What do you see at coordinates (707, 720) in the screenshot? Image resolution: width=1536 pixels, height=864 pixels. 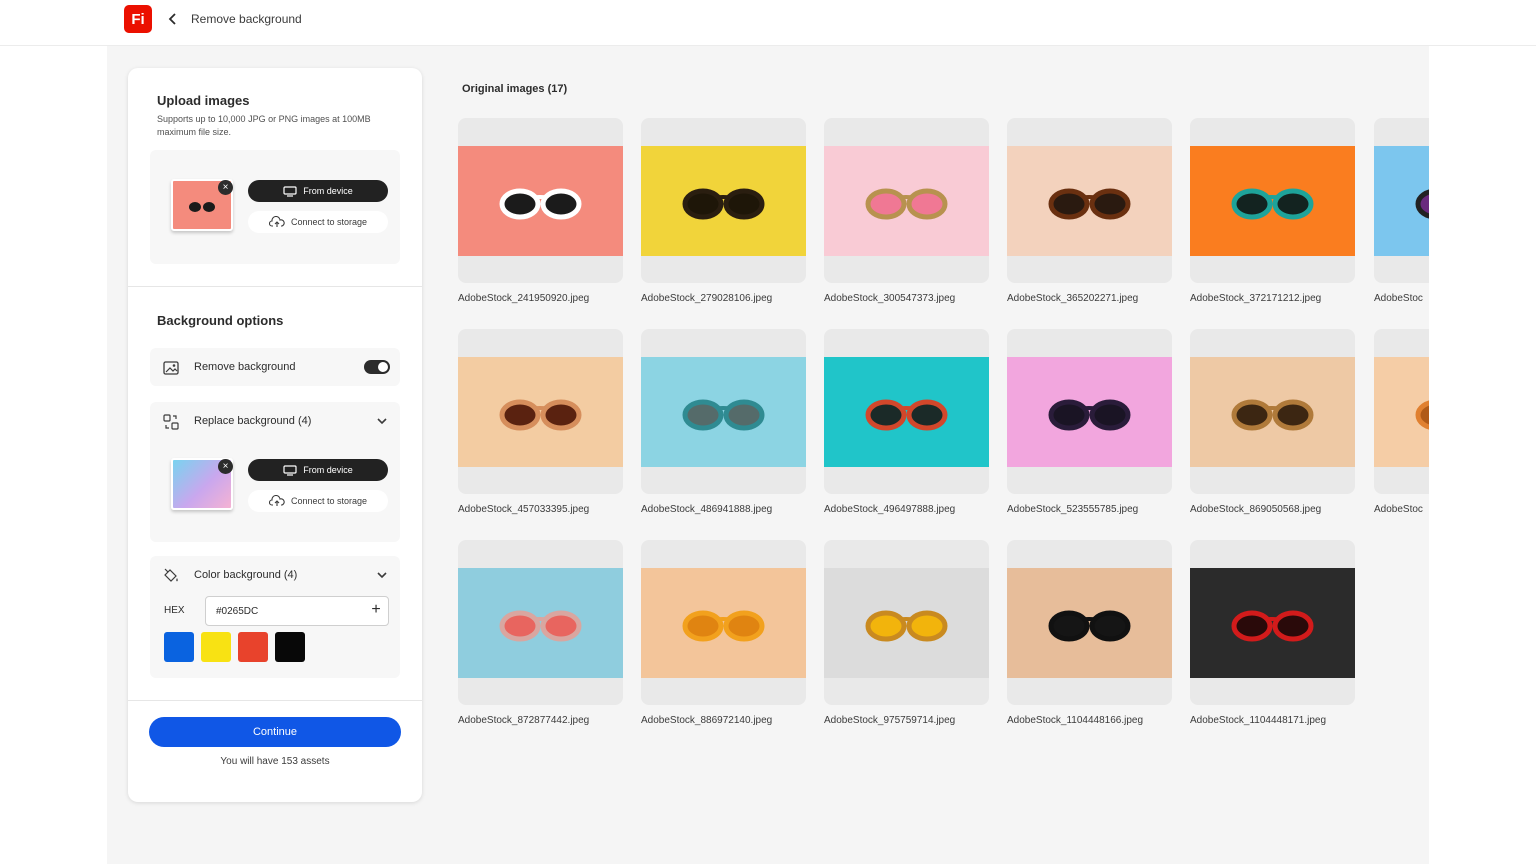 I see `image-filename: AdobeStock_886972140.jpeg` at bounding box center [707, 720].